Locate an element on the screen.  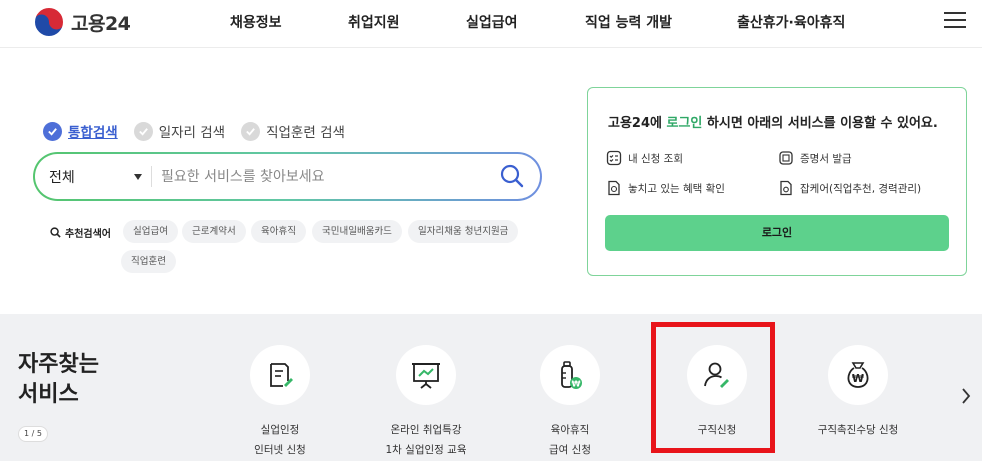
divider is located at coordinates (151, 176).